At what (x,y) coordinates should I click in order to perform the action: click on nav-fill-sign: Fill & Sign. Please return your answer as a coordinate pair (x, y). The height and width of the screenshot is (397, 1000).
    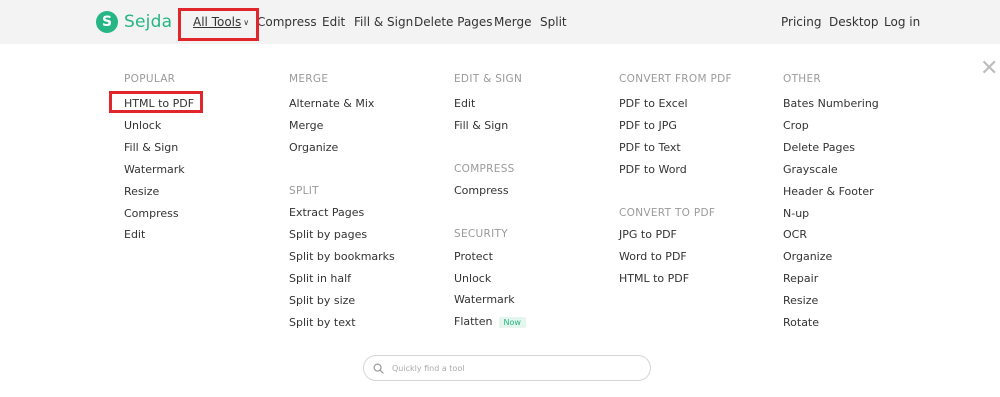
    Looking at the image, I should click on (383, 22).